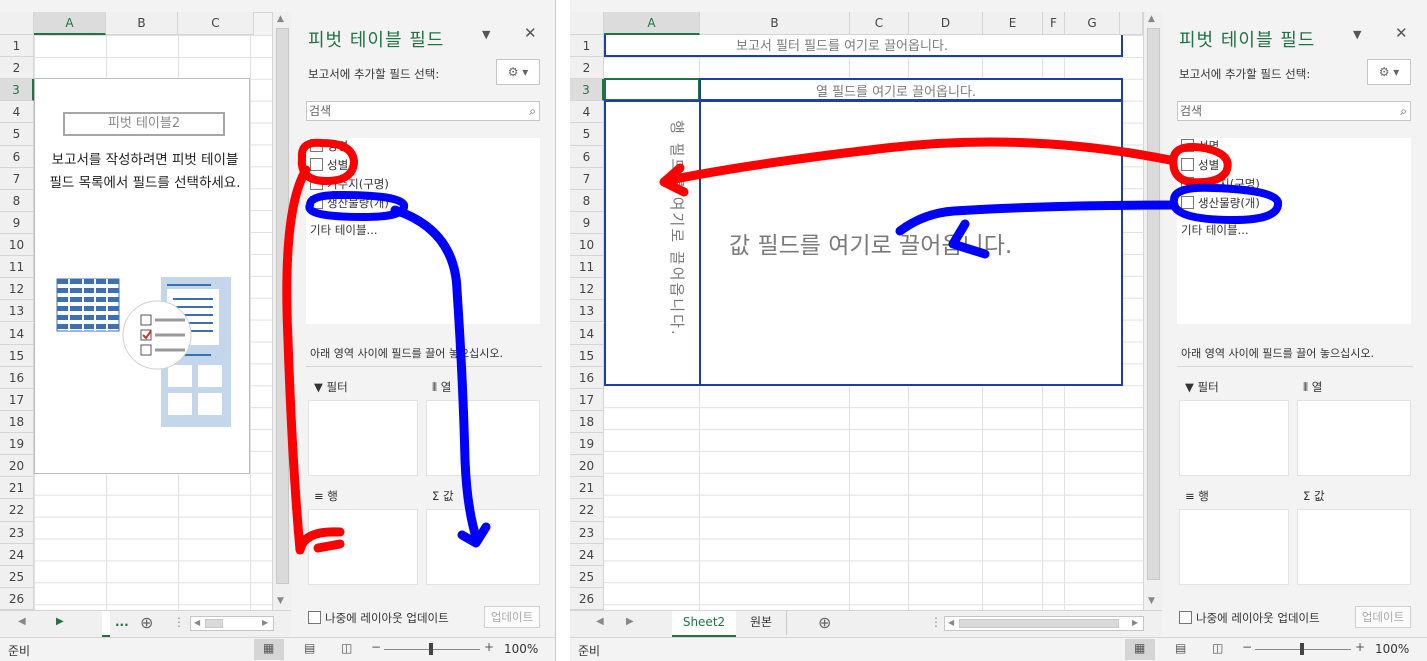  Describe the element at coordinates (17, 377) in the screenshot. I see `row-header: 16` at that location.